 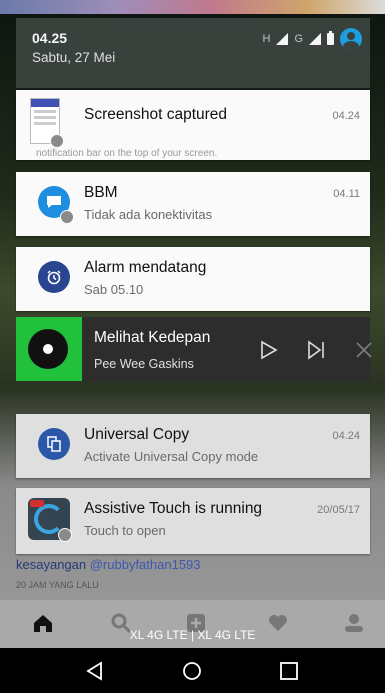 I want to click on caption-handle: @rubbyfathan1593, so click(x=145, y=564).